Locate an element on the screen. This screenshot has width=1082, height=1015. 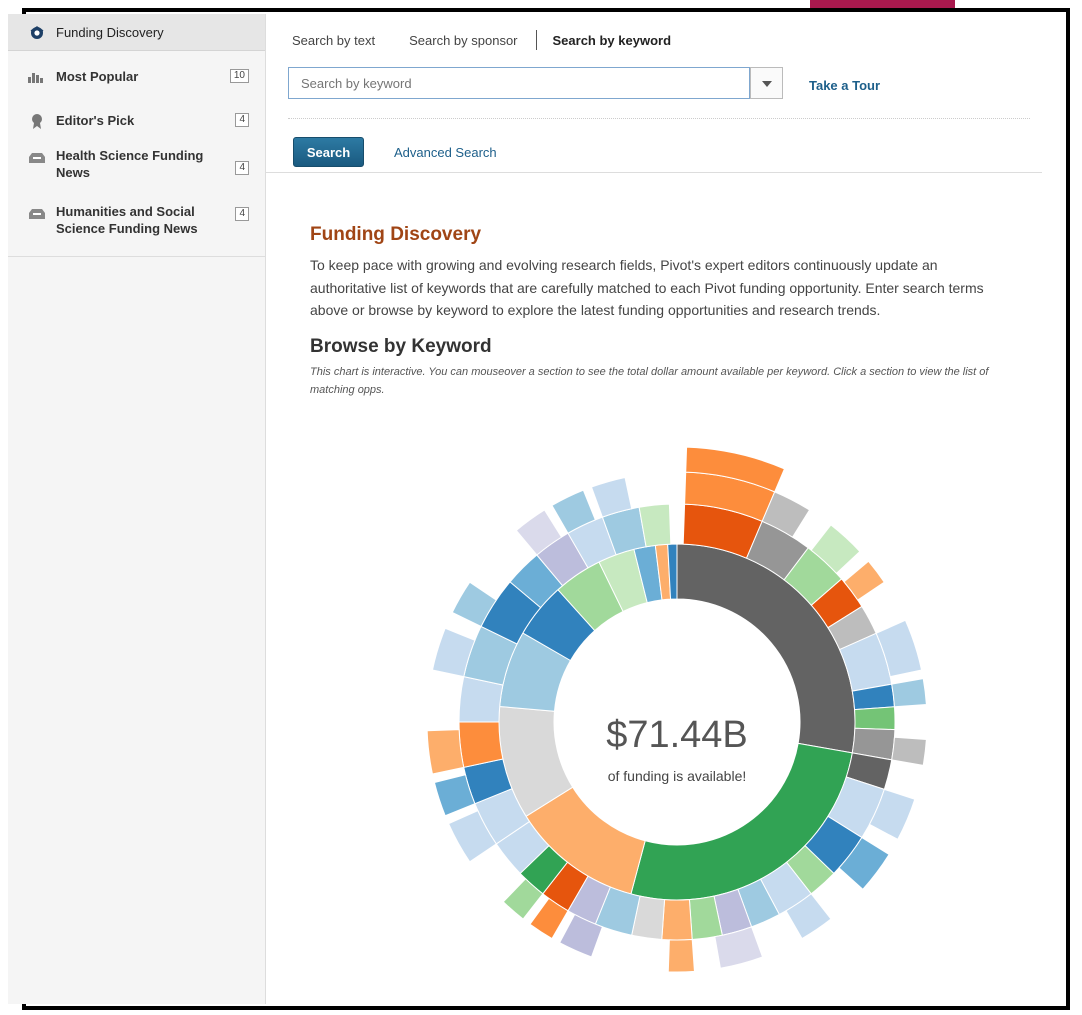
total-funding-value: $71.44B is located at coordinates (677, 735).